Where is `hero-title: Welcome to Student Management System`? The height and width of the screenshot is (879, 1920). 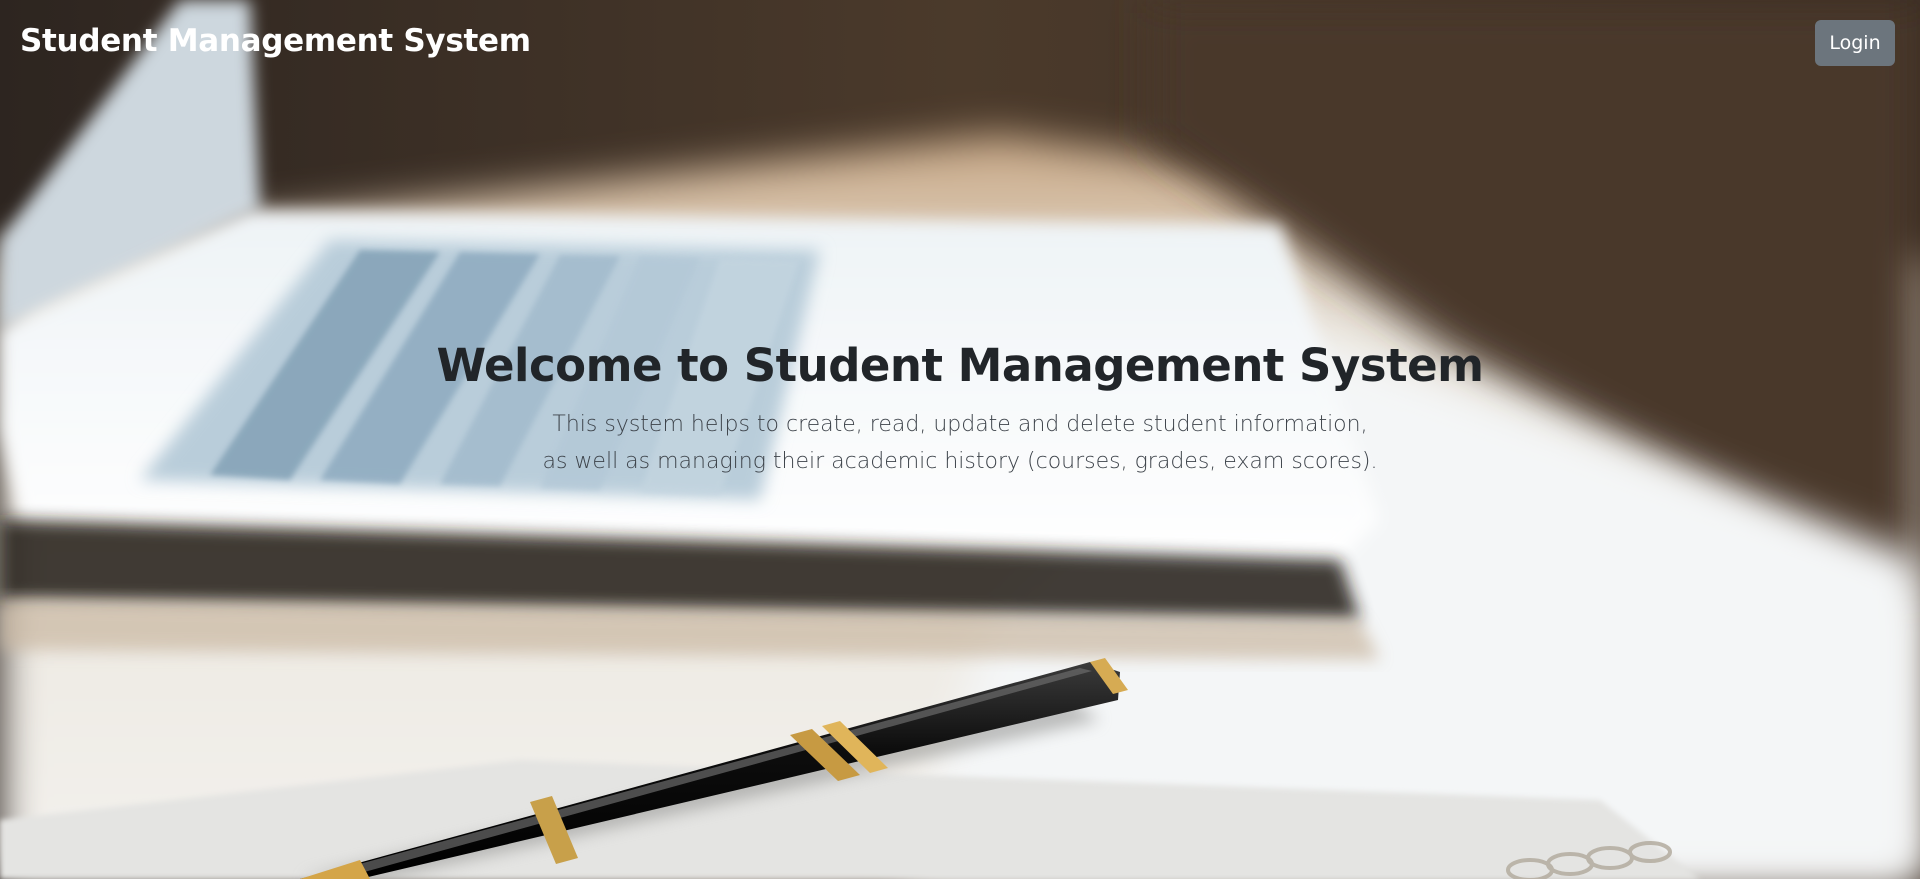 hero-title: Welcome to Student Management System is located at coordinates (960, 365).